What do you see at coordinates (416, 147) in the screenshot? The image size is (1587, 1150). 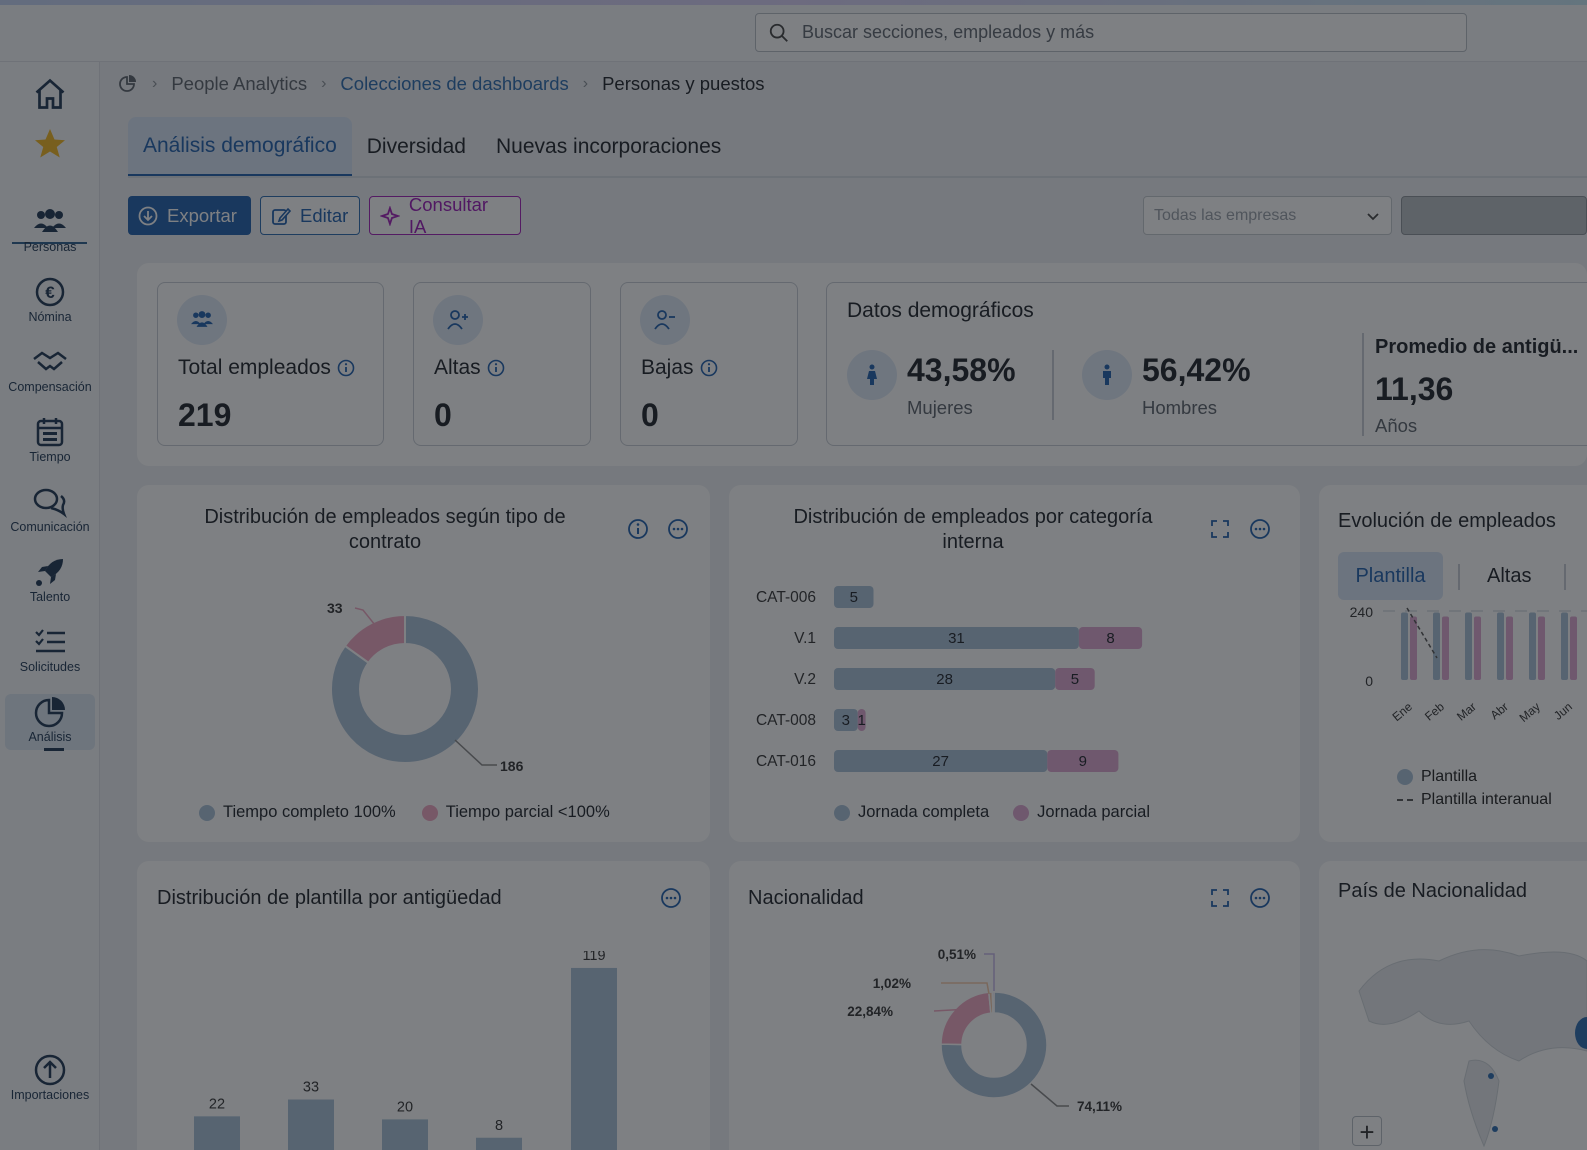 I see `tab-diversidad: Diversidad` at bounding box center [416, 147].